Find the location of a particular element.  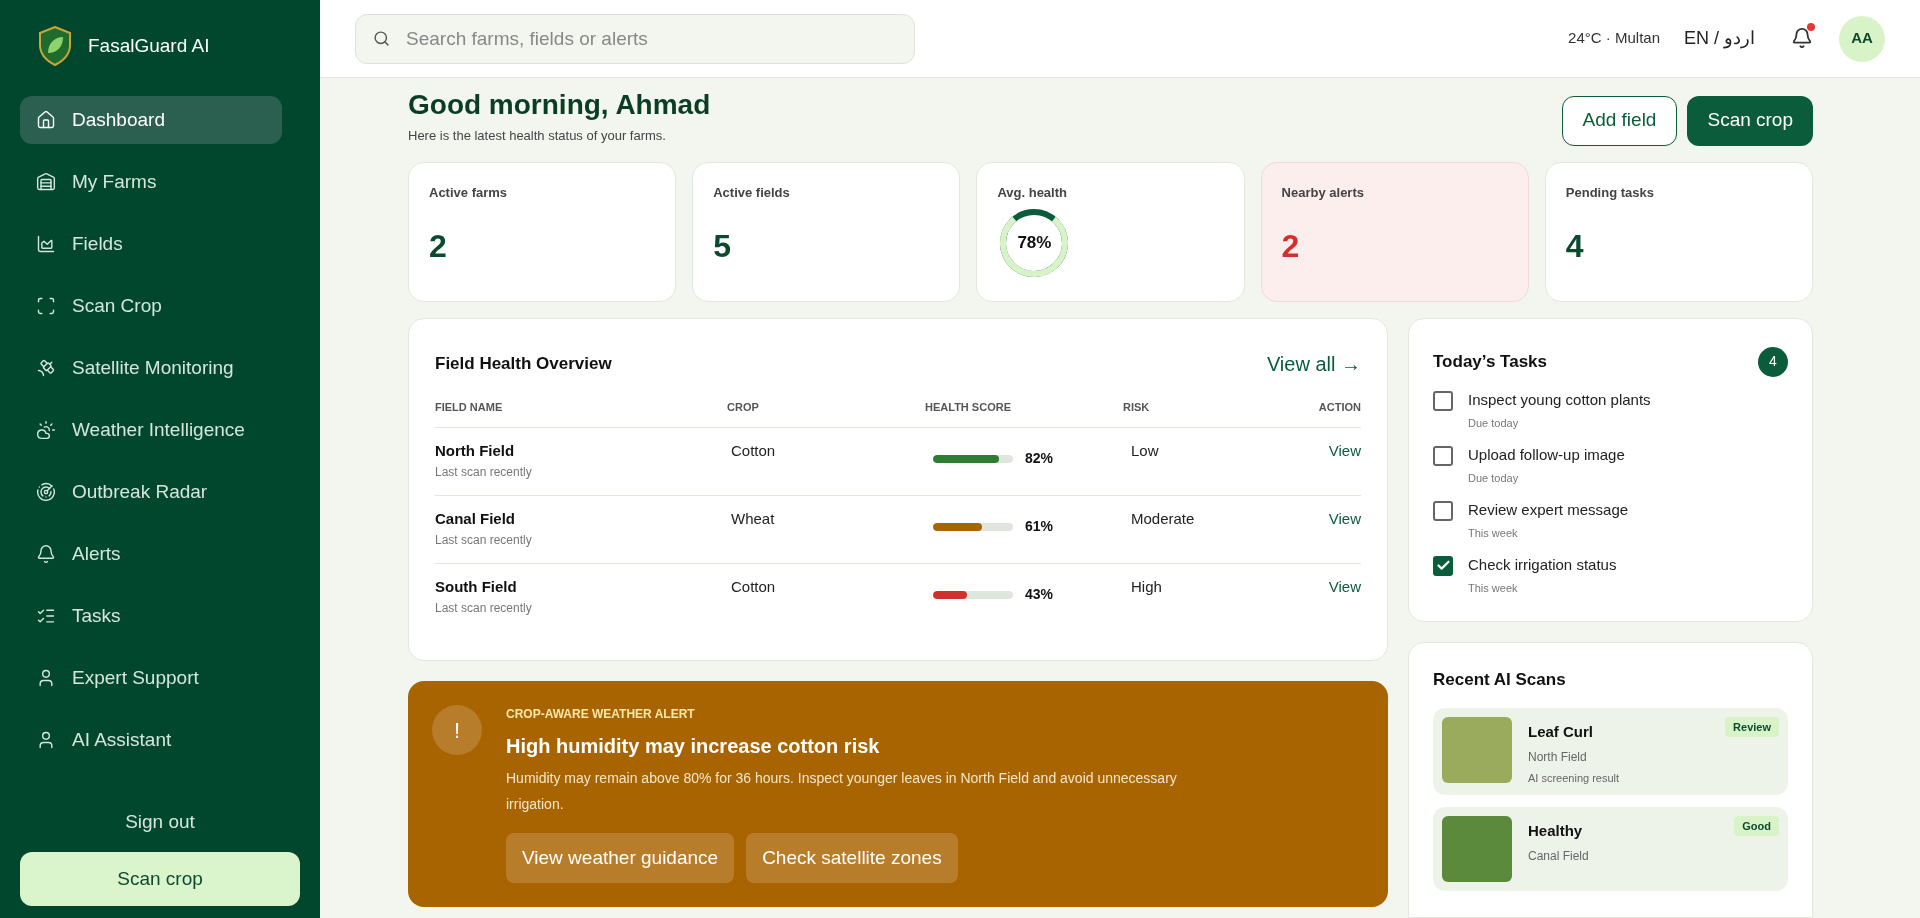

nav-item: My Farms is located at coordinates (151, 182).